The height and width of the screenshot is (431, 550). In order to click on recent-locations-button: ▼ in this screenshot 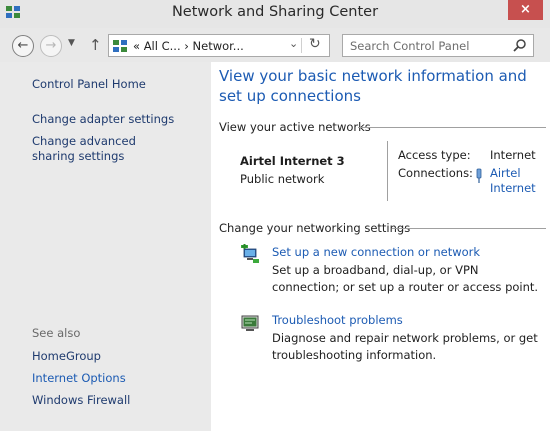, I will do `click(71, 43)`.